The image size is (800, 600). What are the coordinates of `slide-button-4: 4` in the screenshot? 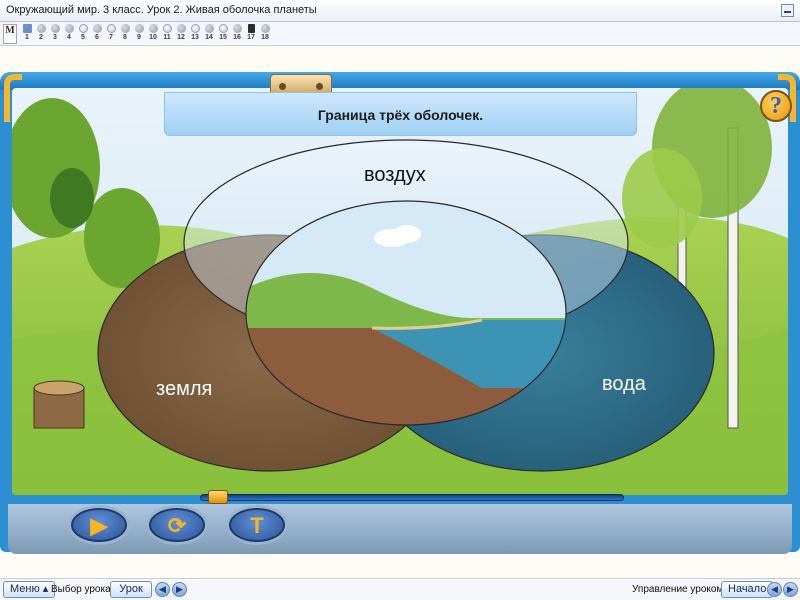 It's located at (69, 34).